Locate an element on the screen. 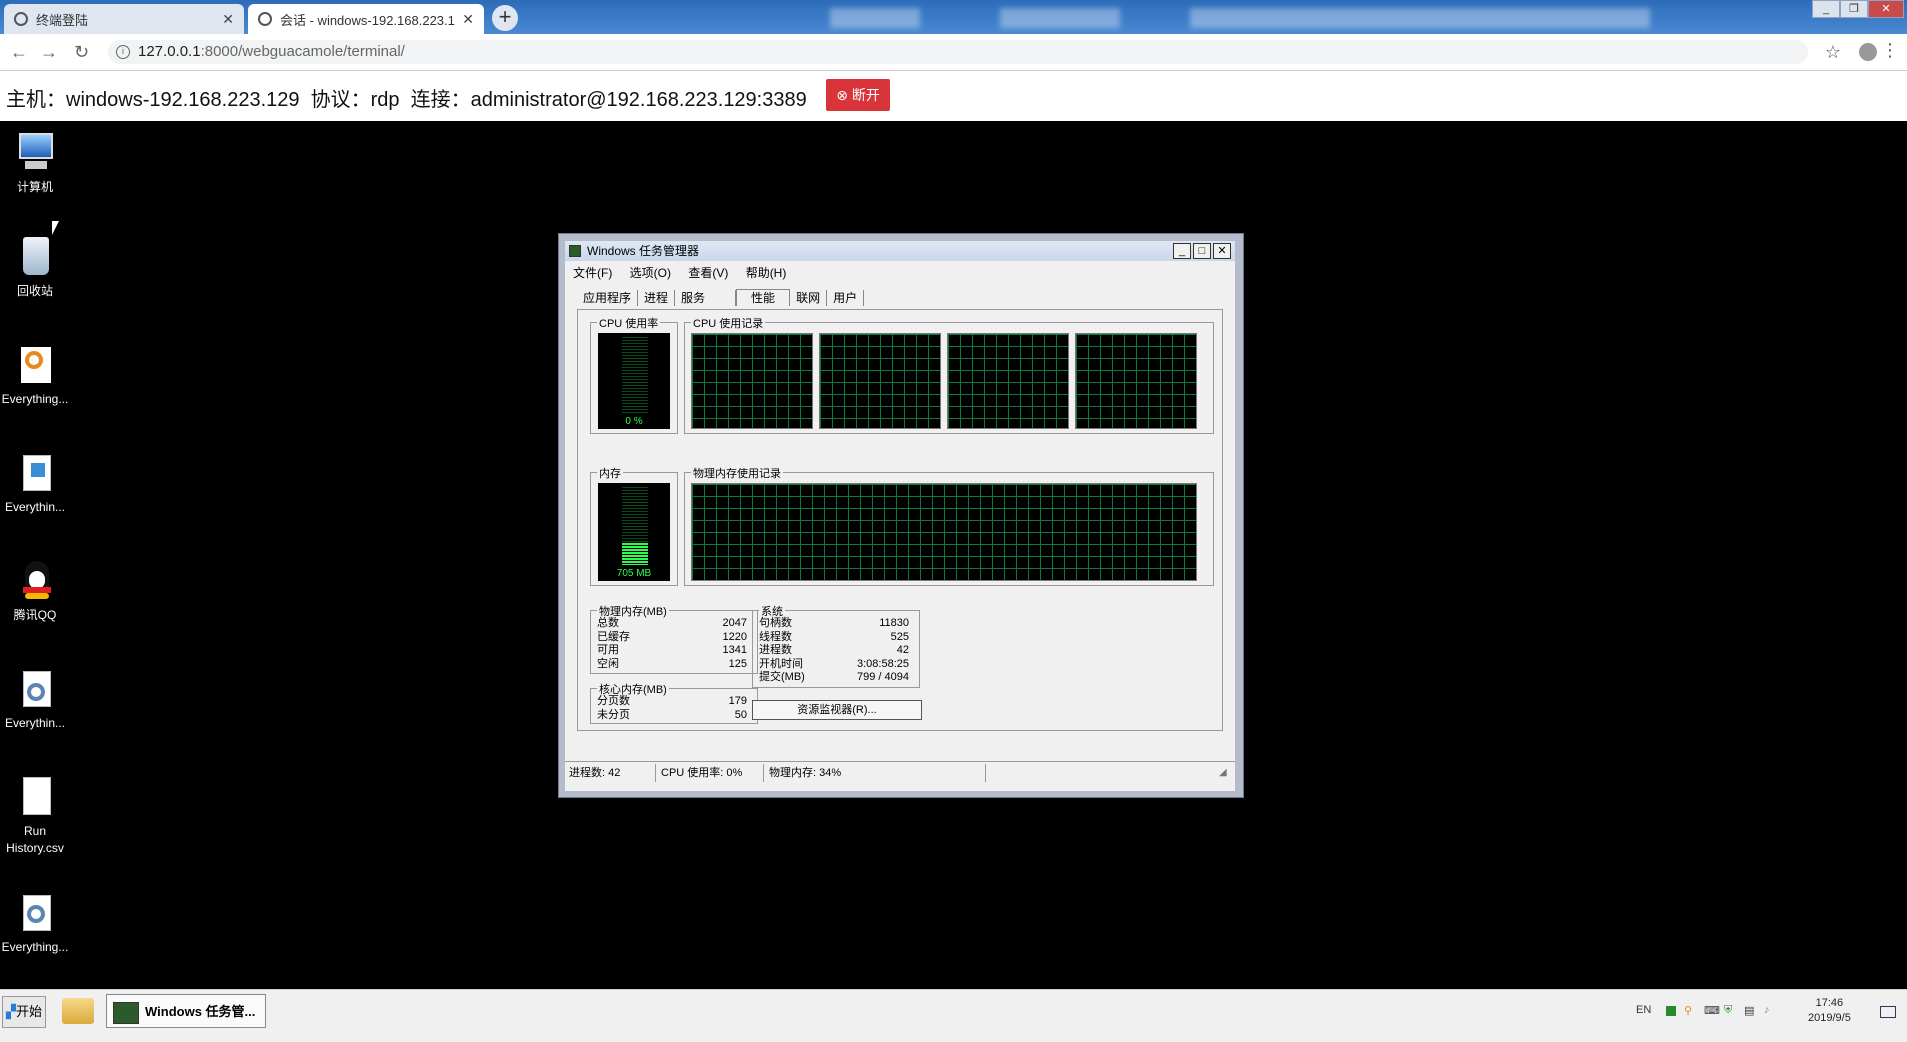  stat-label: 已缓存 is located at coordinates (613, 636).